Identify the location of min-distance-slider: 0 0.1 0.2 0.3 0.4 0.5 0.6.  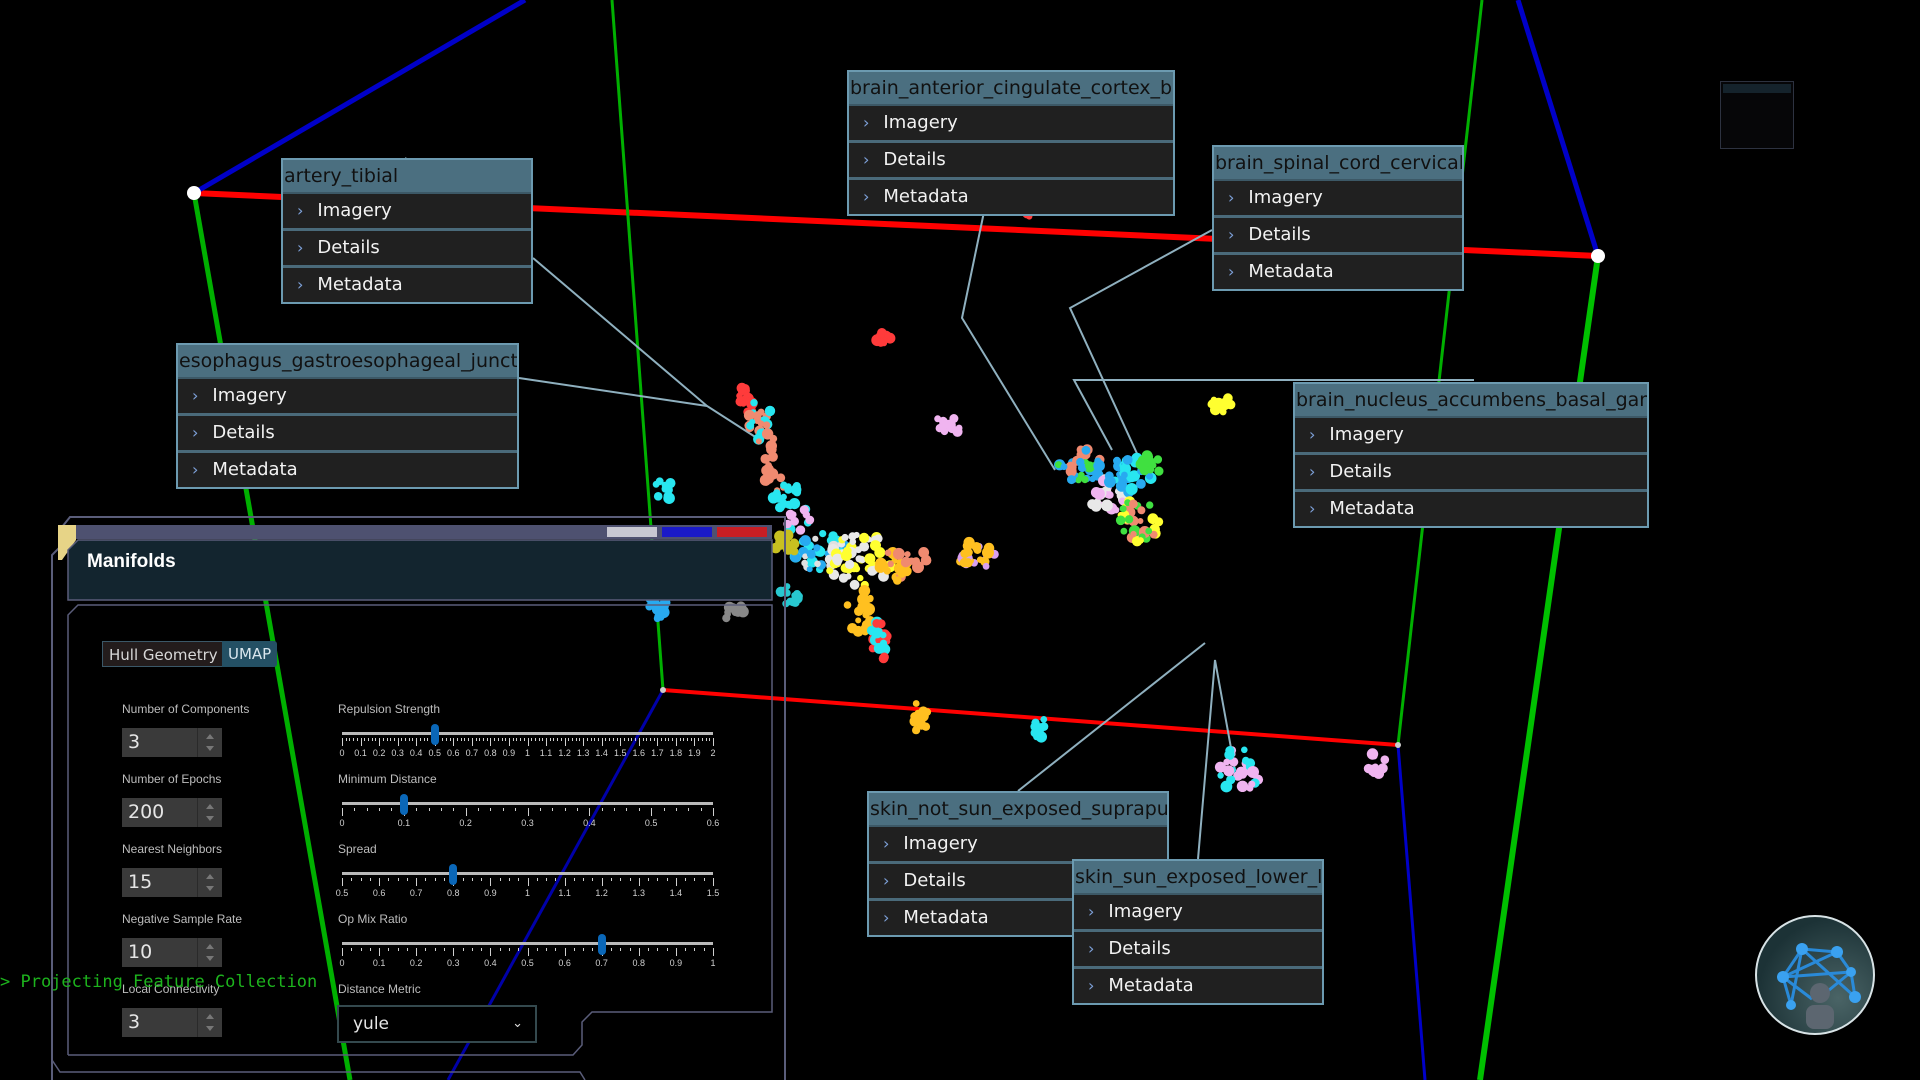
(529, 815).